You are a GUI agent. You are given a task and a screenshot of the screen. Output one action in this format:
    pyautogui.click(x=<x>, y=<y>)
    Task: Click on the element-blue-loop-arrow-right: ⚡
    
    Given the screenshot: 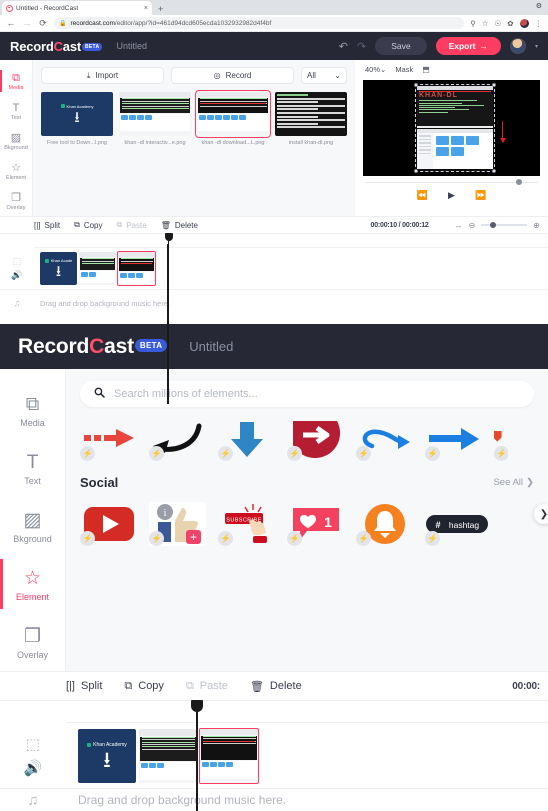 What is the action you would take?
    pyautogui.click(x=384, y=439)
    